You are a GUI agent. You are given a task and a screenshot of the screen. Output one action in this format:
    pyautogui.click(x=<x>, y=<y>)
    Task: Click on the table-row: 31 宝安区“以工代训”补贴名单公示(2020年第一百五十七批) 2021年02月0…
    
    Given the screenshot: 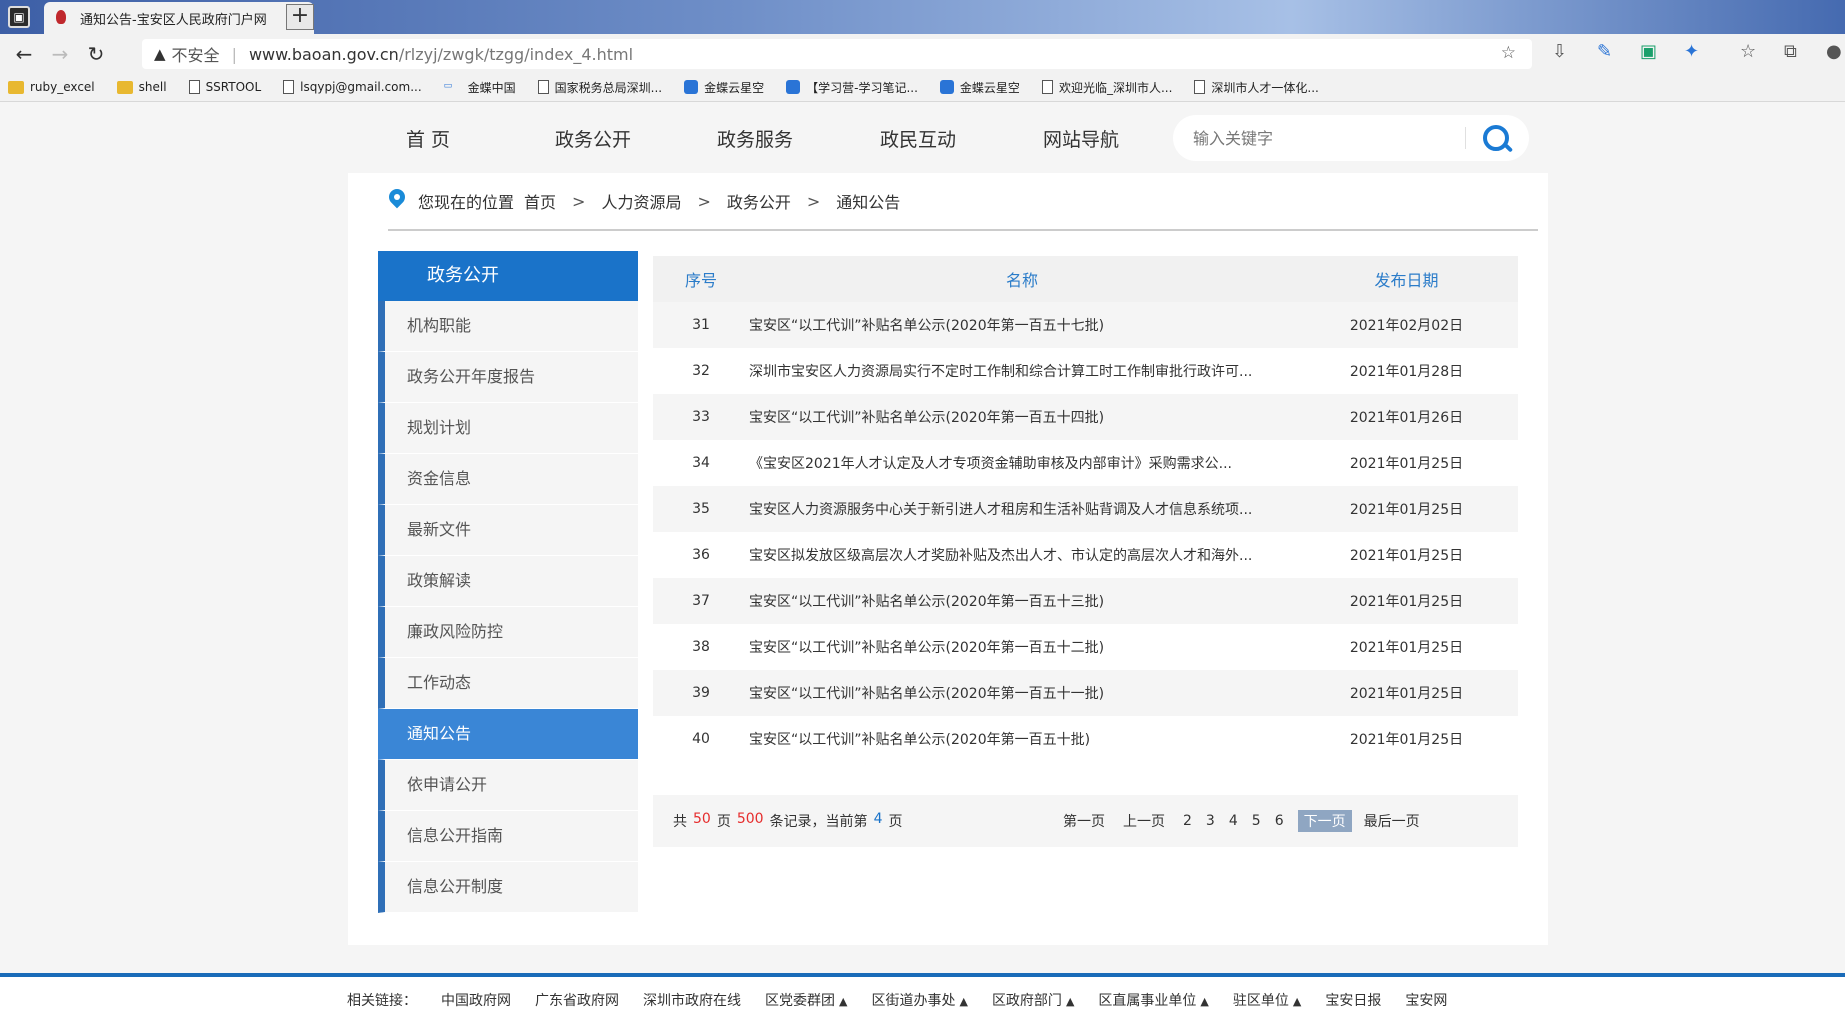 What is the action you would take?
    pyautogui.click(x=1085, y=325)
    